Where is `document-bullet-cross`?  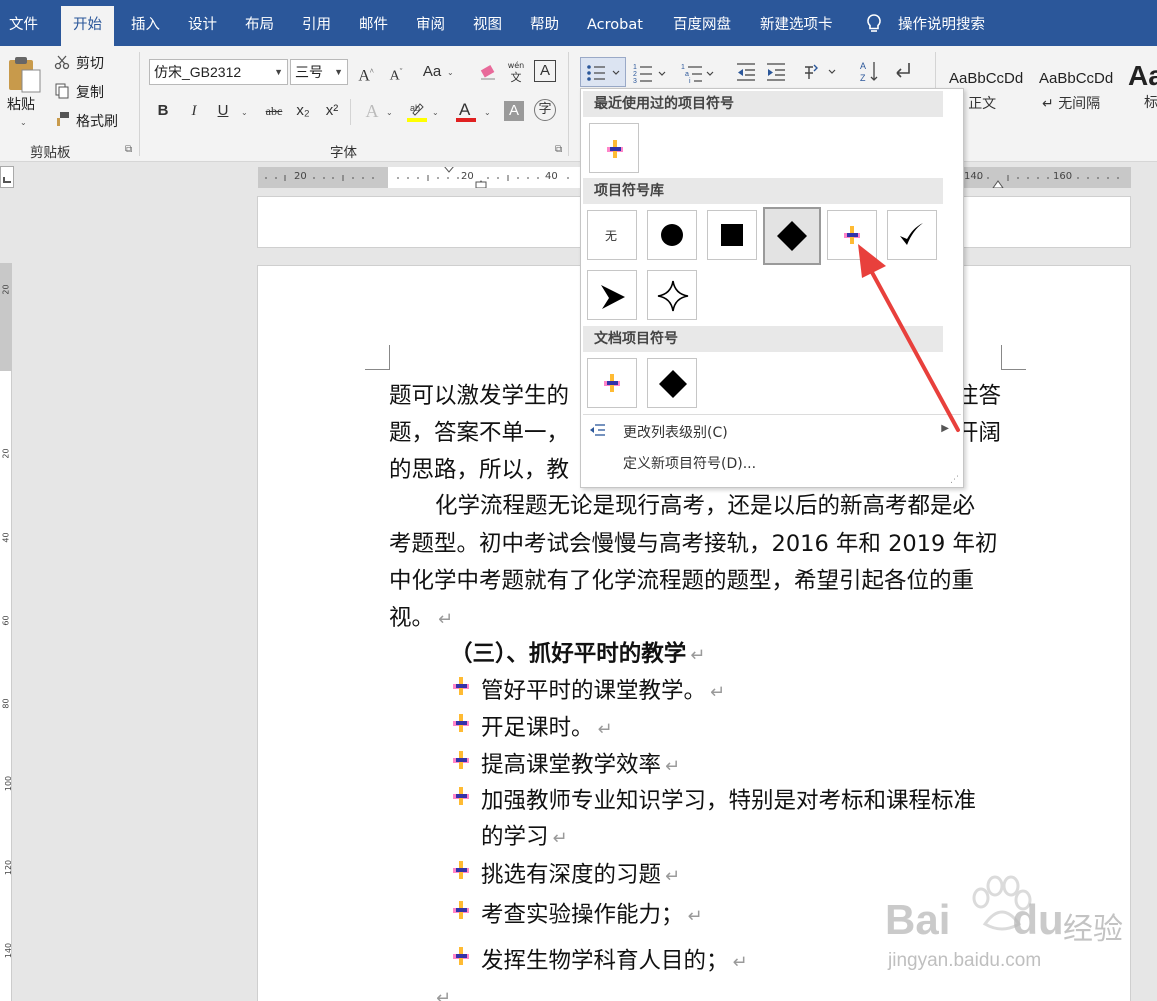
document-bullet-cross is located at coordinates (612, 383).